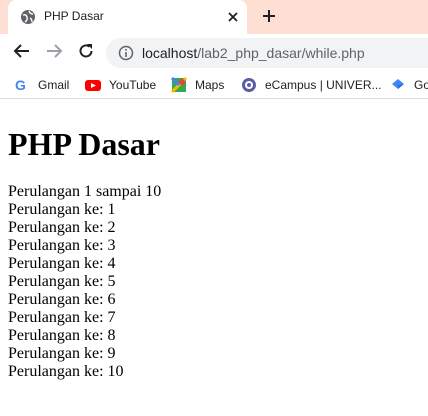  What do you see at coordinates (281, 53) in the screenshot?
I see `url-path: /lab2_php_dasar/while.php` at bounding box center [281, 53].